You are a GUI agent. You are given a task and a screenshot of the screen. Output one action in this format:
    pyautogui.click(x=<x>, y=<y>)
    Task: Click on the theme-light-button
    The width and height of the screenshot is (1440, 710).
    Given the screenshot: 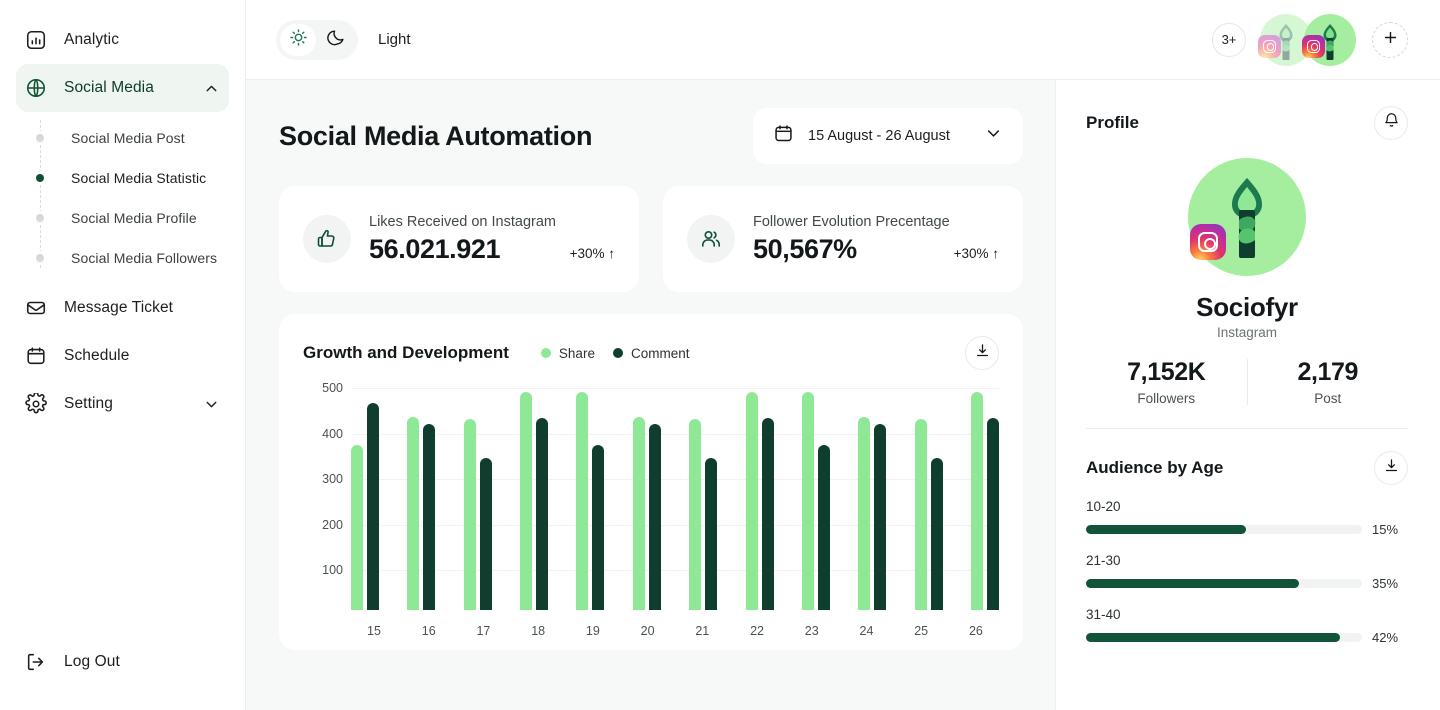 What is the action you would take?
    pyautogui.click(x=298, y=39)
    